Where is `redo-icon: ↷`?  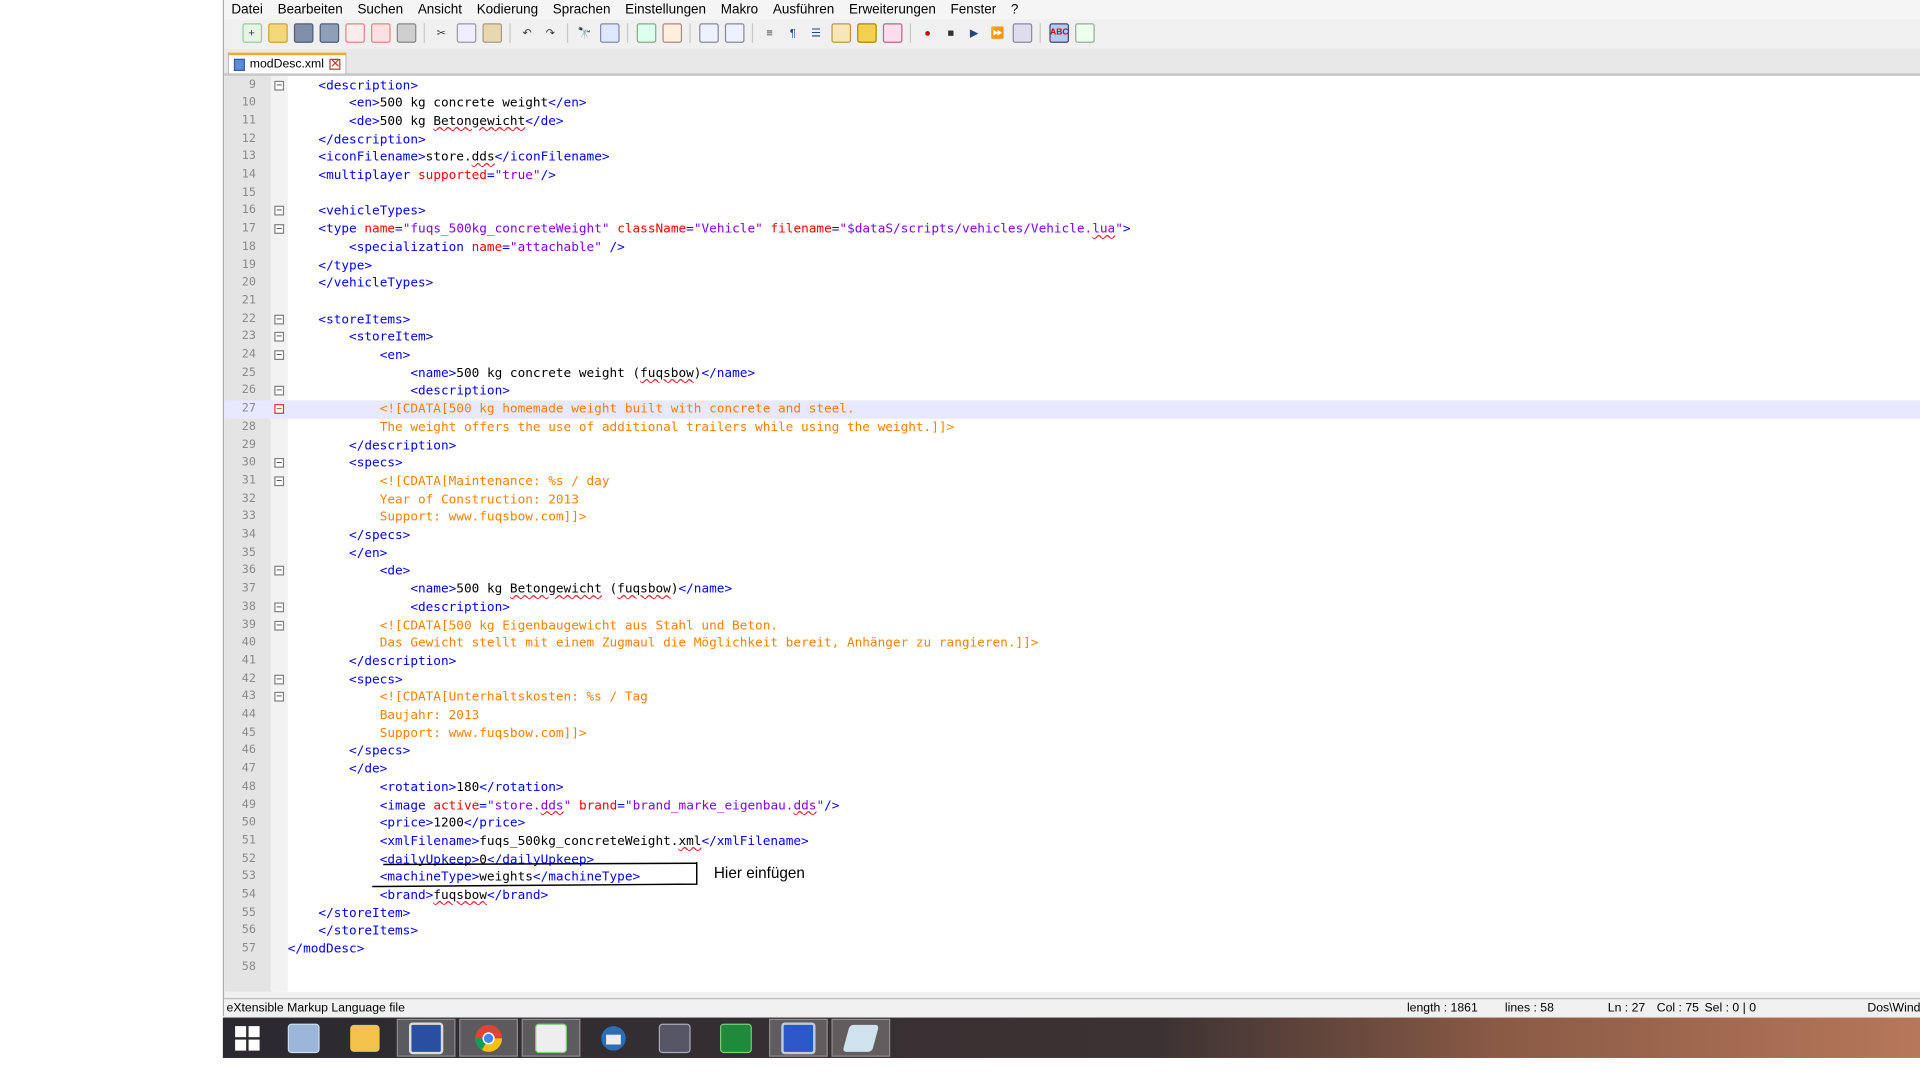
redo-icon: ↷ is located at coordinates (550, 32).